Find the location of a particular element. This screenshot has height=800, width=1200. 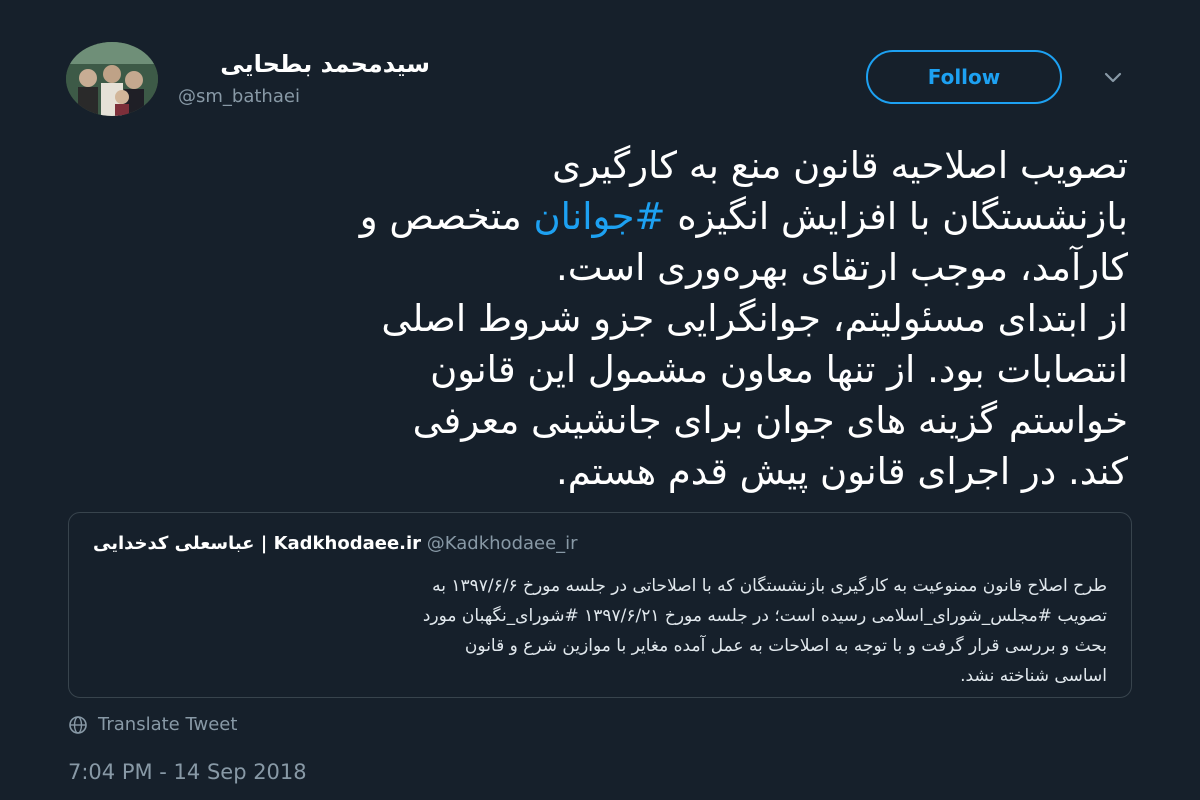

tweet-line-segment: متخصص و is located at coordinates (446, 216).